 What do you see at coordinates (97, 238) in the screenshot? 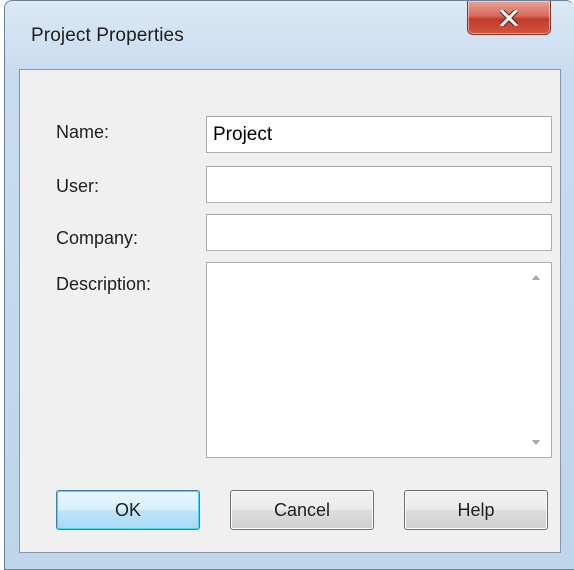
I see `company-label: Company:` at bounding box center [97, 238].